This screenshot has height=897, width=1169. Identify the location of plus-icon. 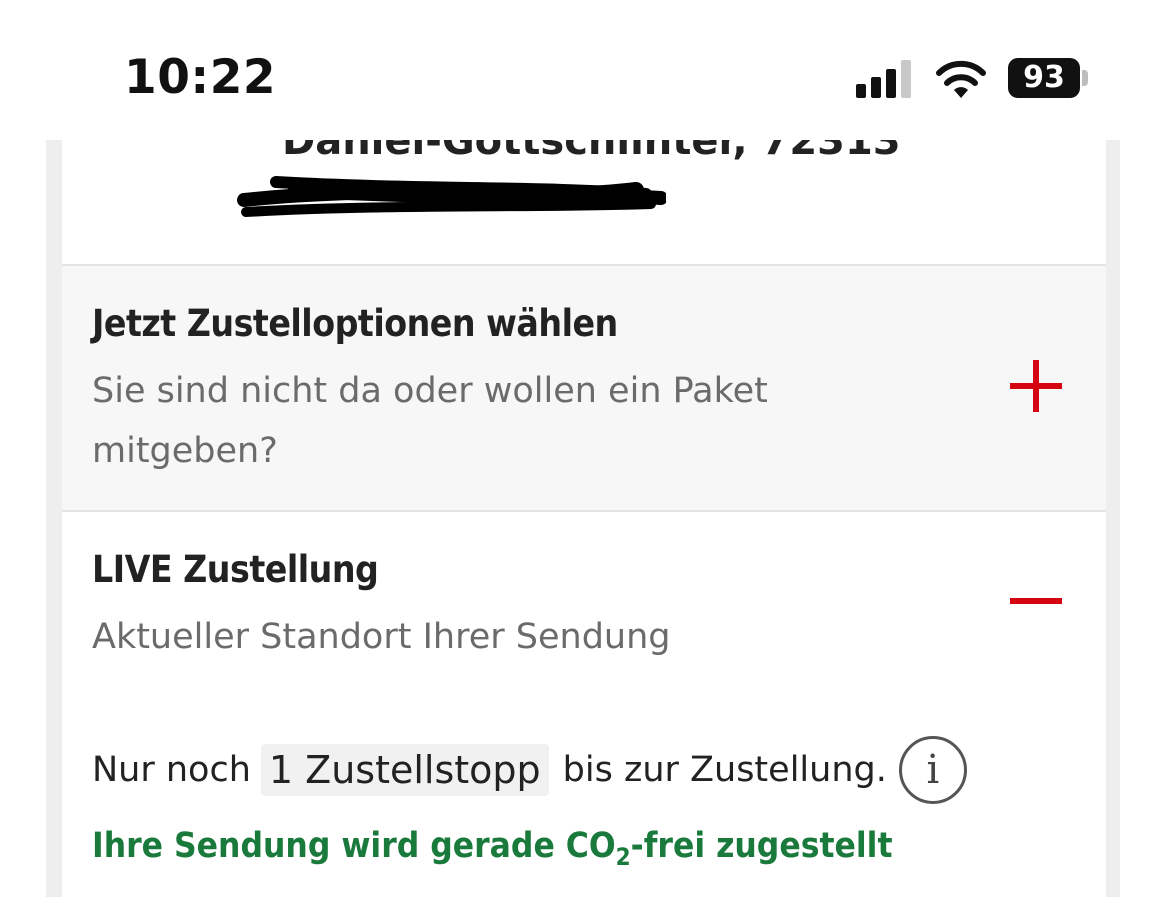
(1036, 386).